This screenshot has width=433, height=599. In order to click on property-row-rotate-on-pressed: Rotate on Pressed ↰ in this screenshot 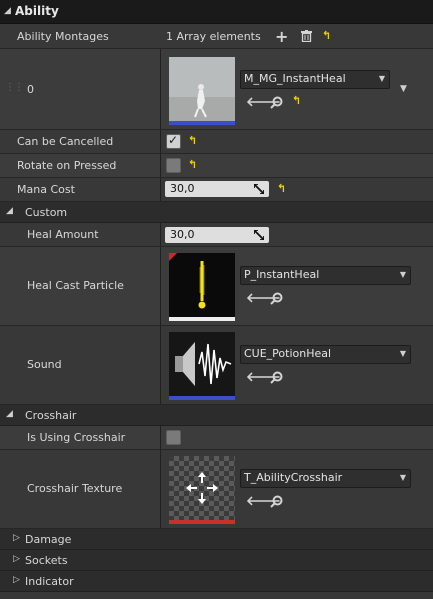, I will do `click(216, 166)`.